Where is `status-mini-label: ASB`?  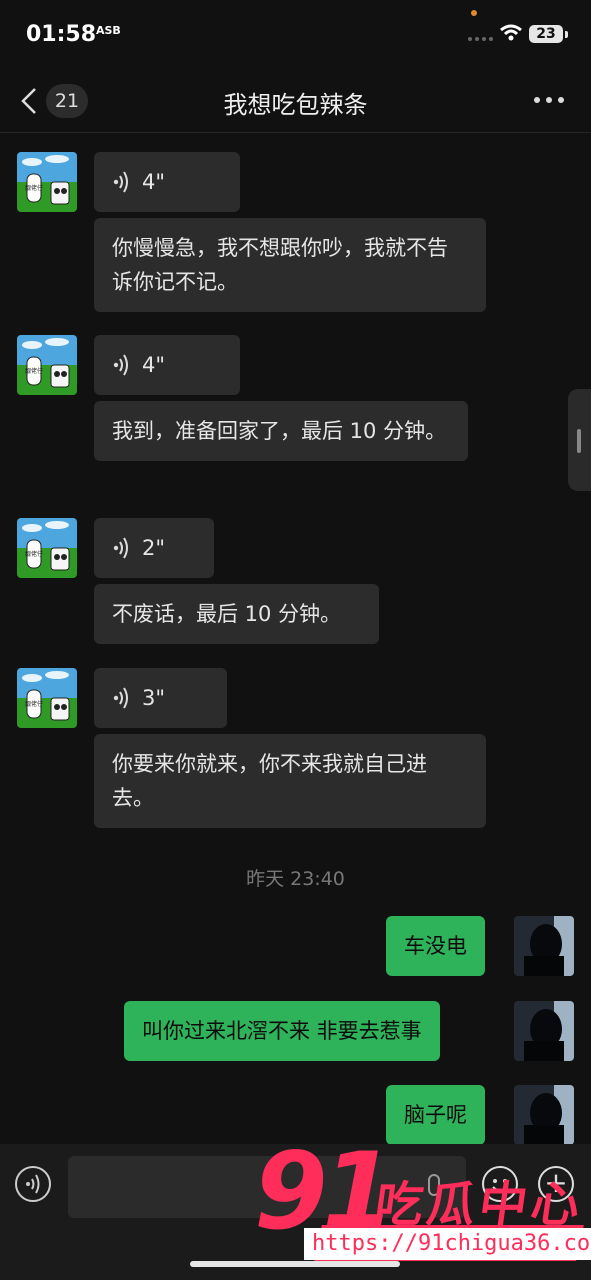 status-mini-label: ASB is located at coordinates (108, 30).